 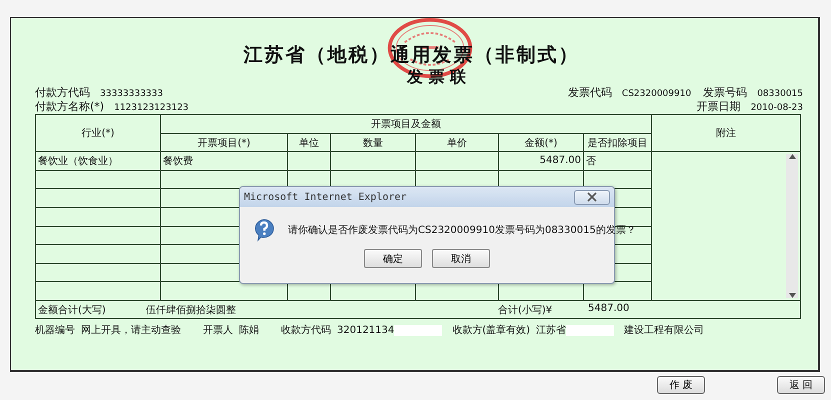 What do you see at coordinates (457, 143) in the screenshot?
I see `column-header: 单价` at bounding box center [457, 143].